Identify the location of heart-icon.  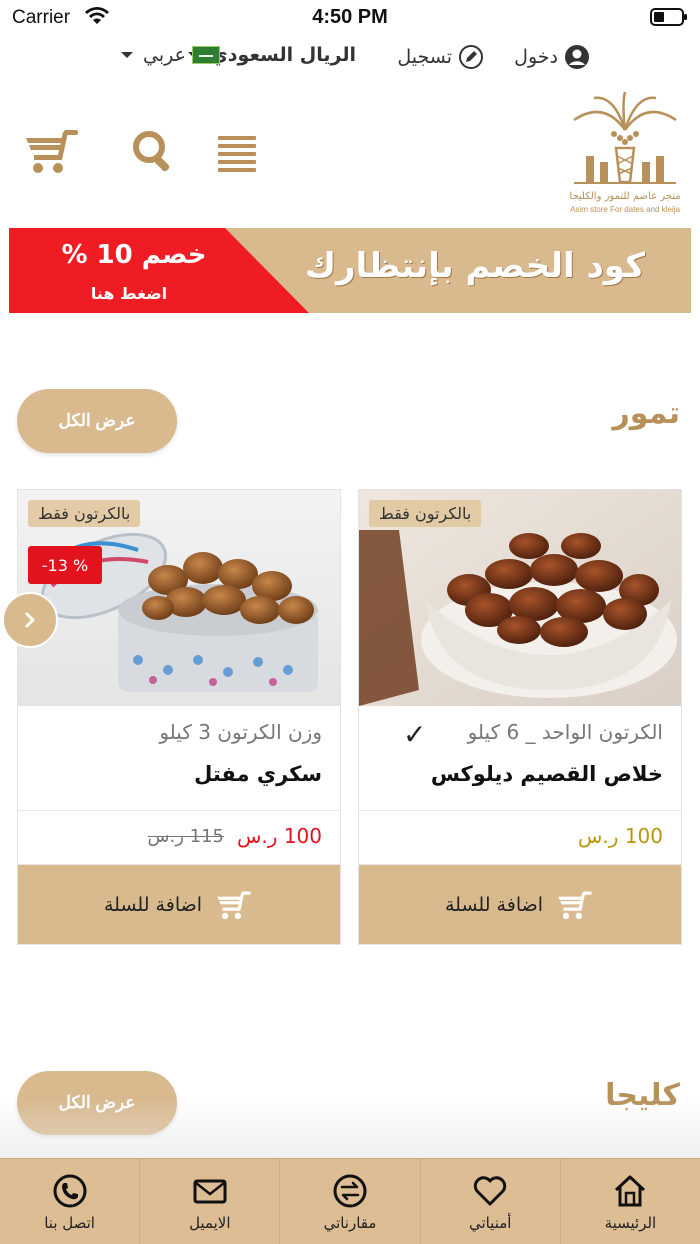
(490, 1190).